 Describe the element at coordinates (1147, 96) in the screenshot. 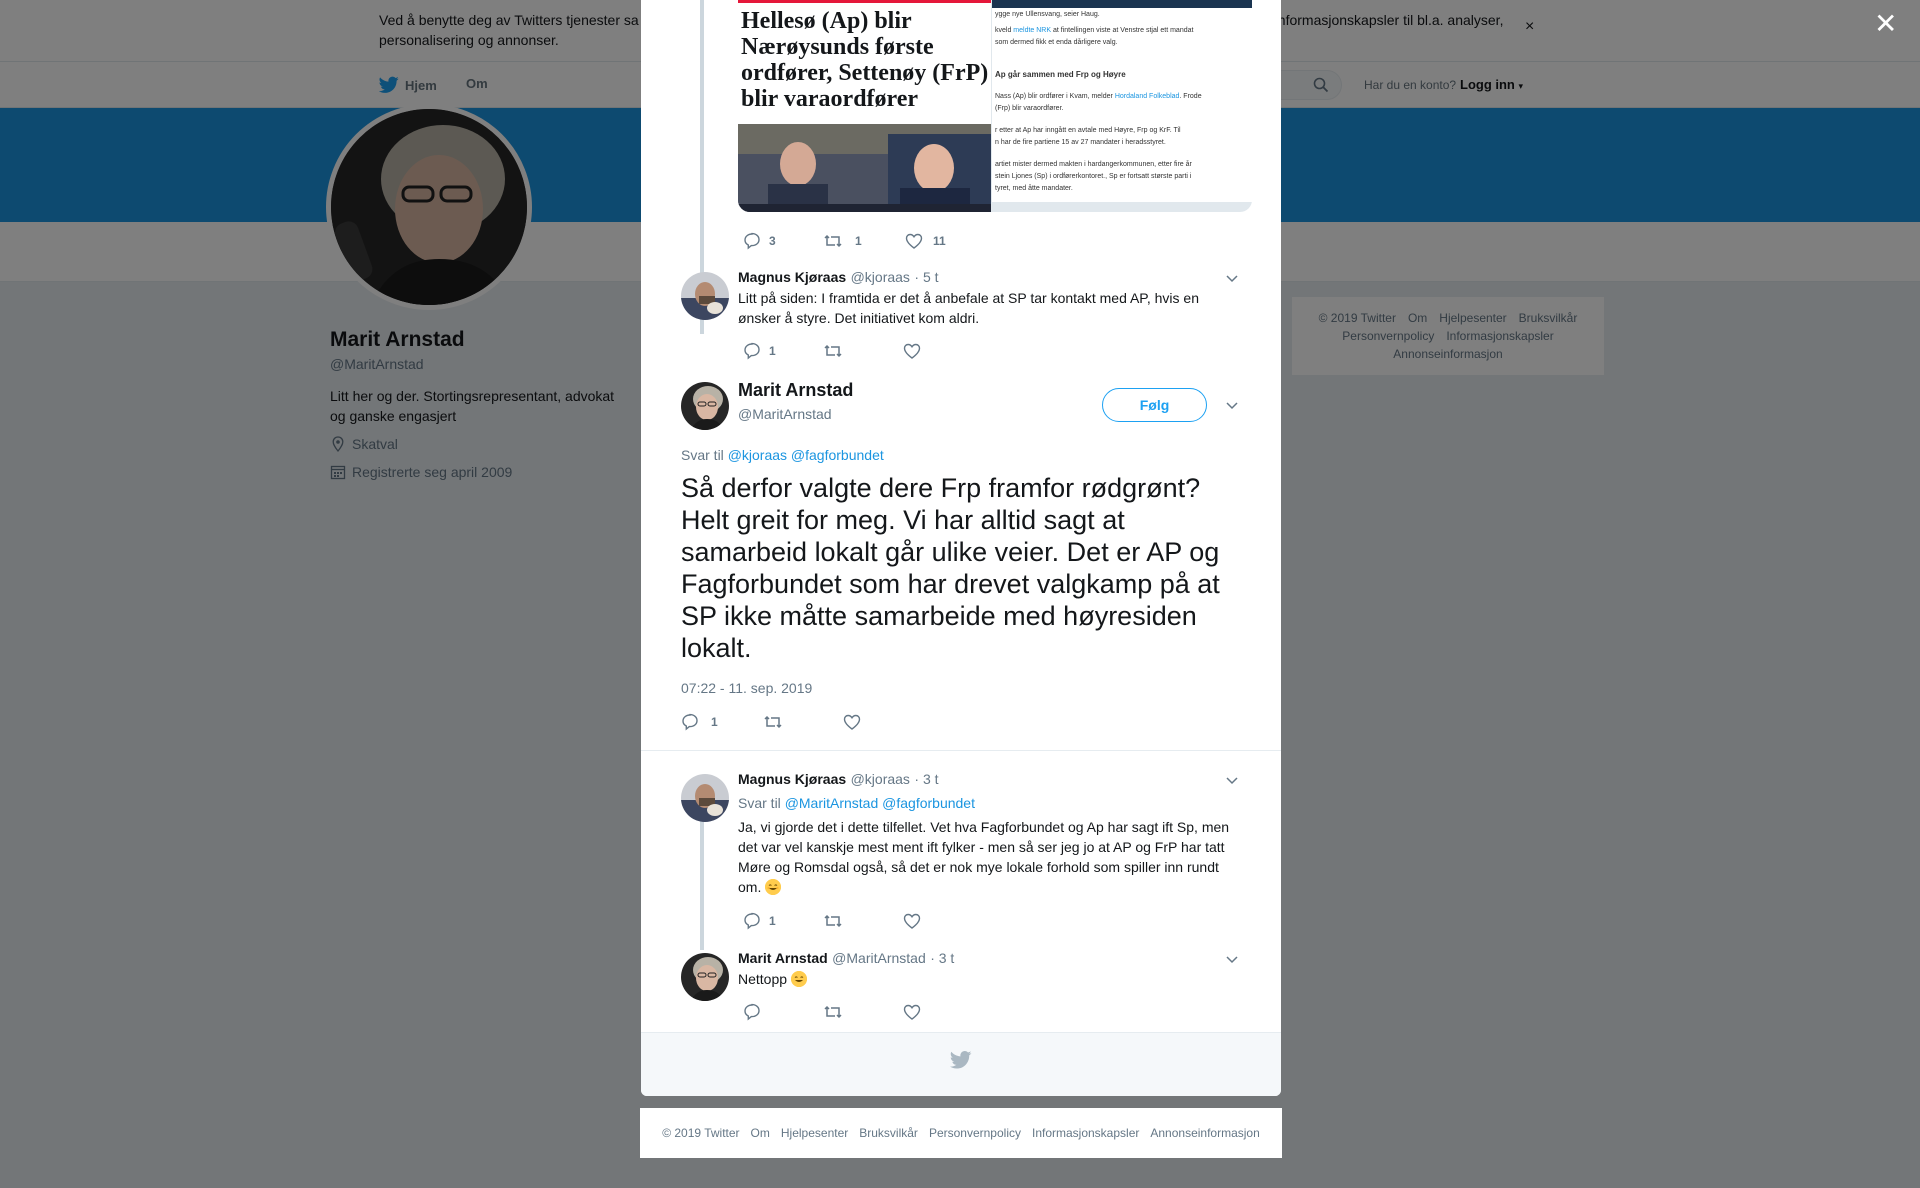

I see `news-article-link: Hordaland Folkeblad` at that location.